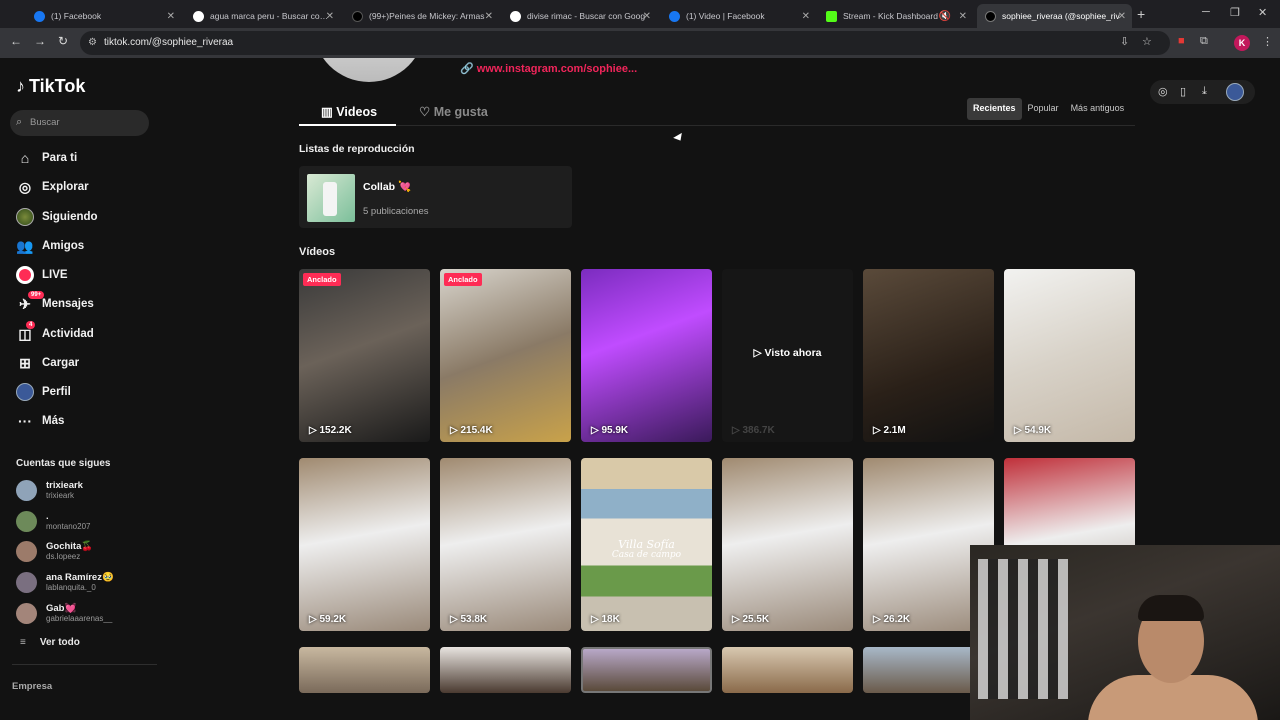  What do you see at coordinates (43, 392) in the screenshot?
I see `nav-item-perfil: Perfil` at bounding box center [43, 392].